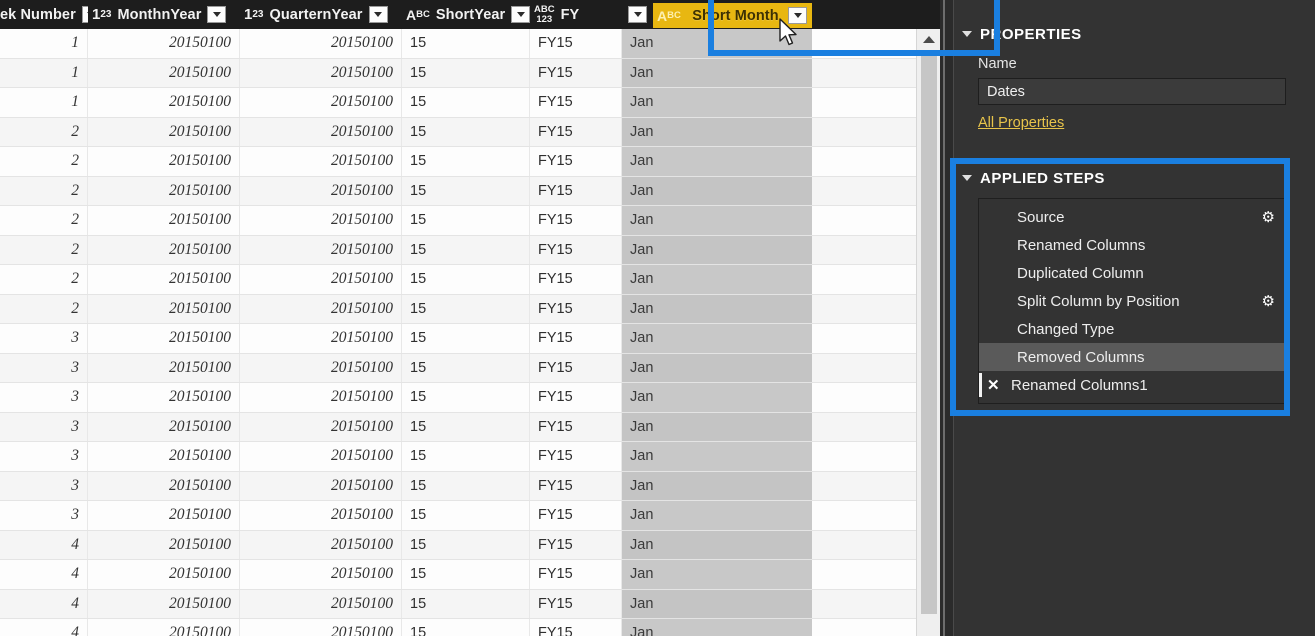  Describe the element at coordinates (1132, 301) in the screenshot. I see `applied-step-split-column-by-position: Split Column by Position ⚙` at that location.